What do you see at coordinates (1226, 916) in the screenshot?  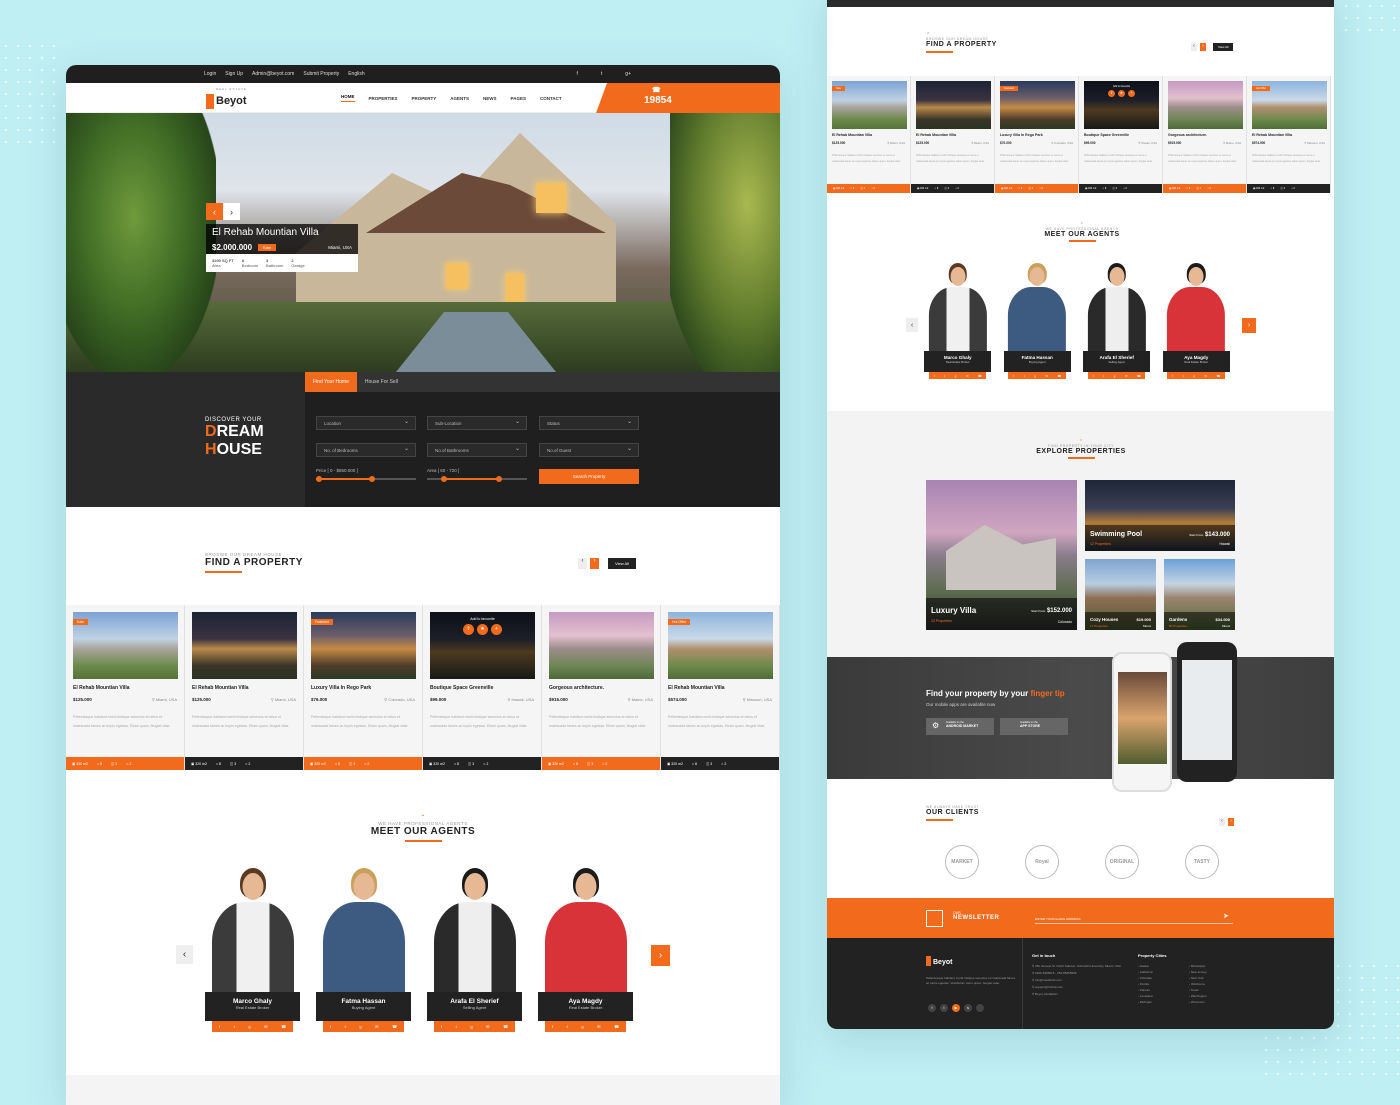 I see `send-icon: ➤` at bounding box center [1226, 916].